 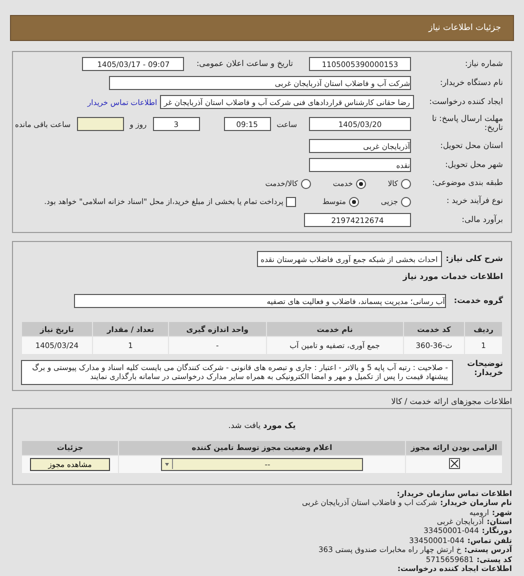 What do you see at coordinates (168, 464) in the screenshot?
I see `dropdown-caret-icon` at bounding box center [168, 464].